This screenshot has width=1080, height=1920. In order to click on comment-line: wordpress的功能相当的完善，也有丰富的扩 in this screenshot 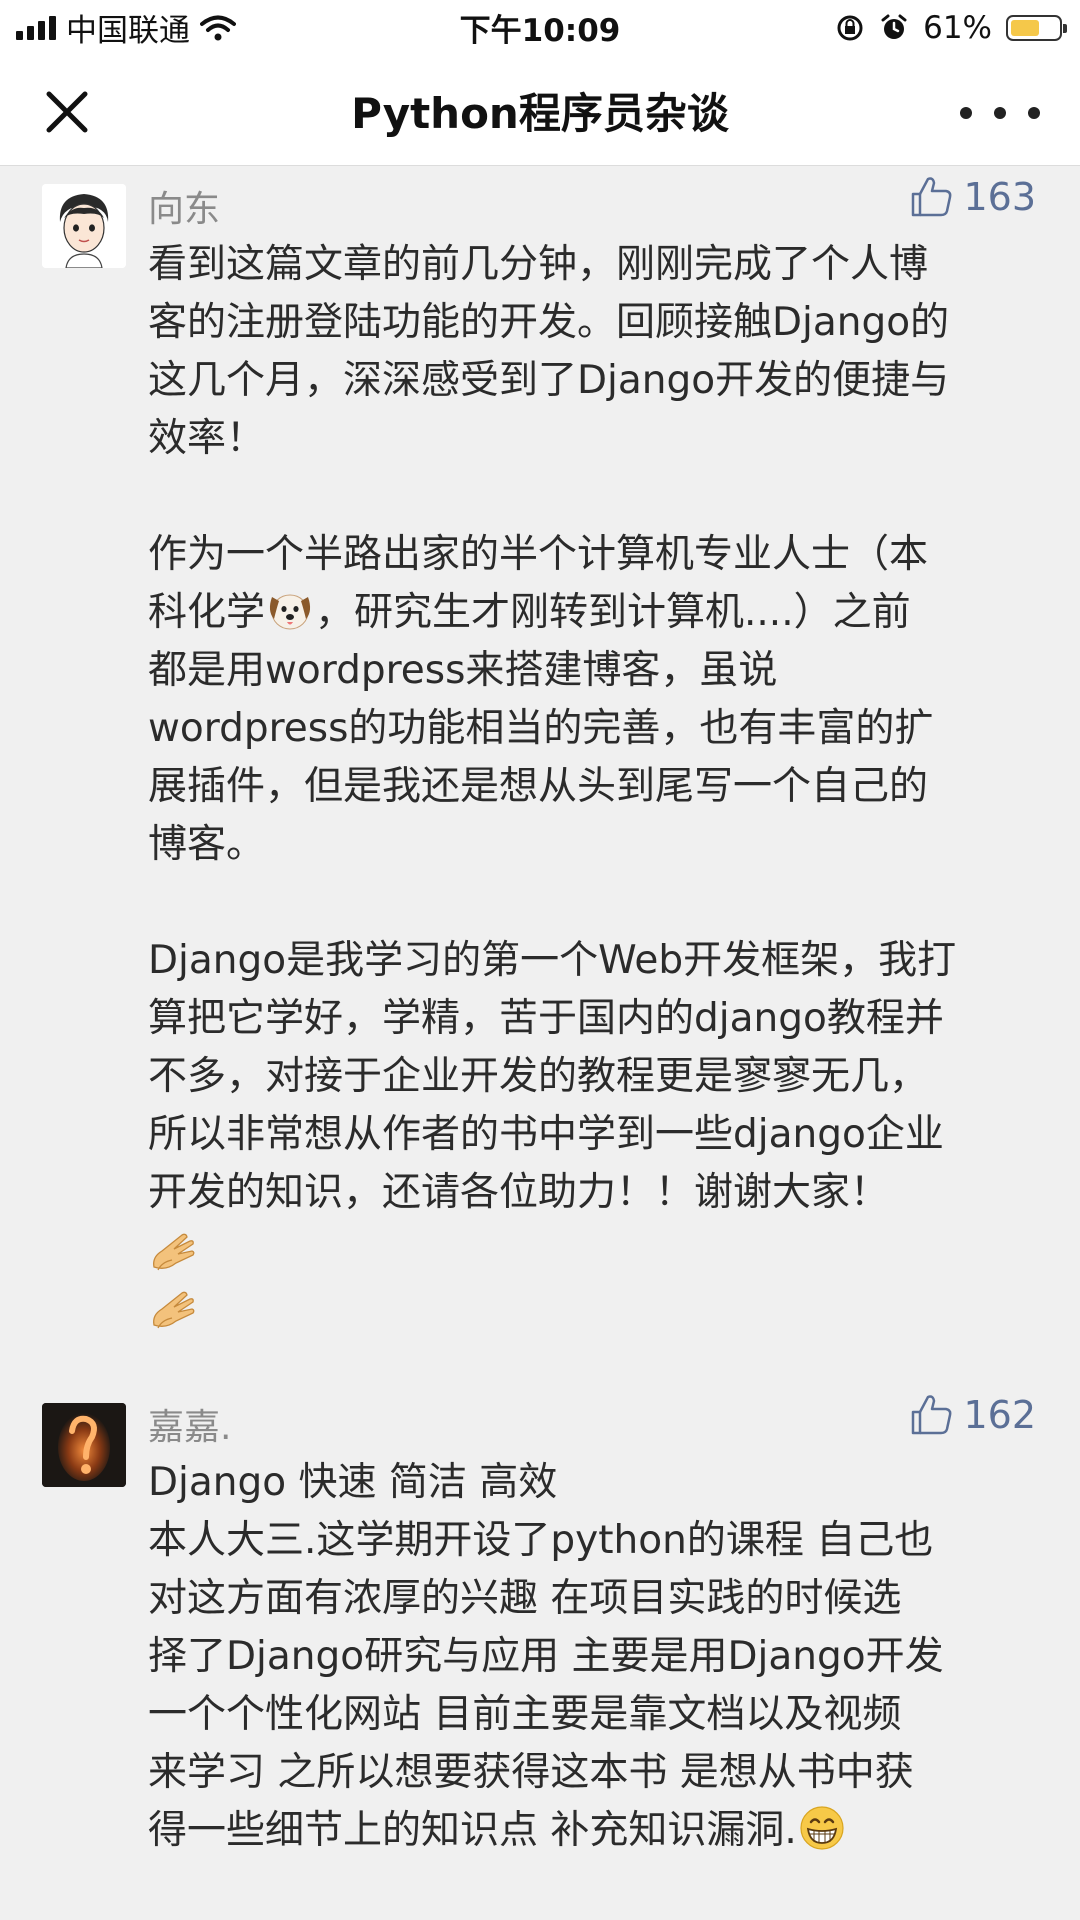, I will do `click(541, 728)`.